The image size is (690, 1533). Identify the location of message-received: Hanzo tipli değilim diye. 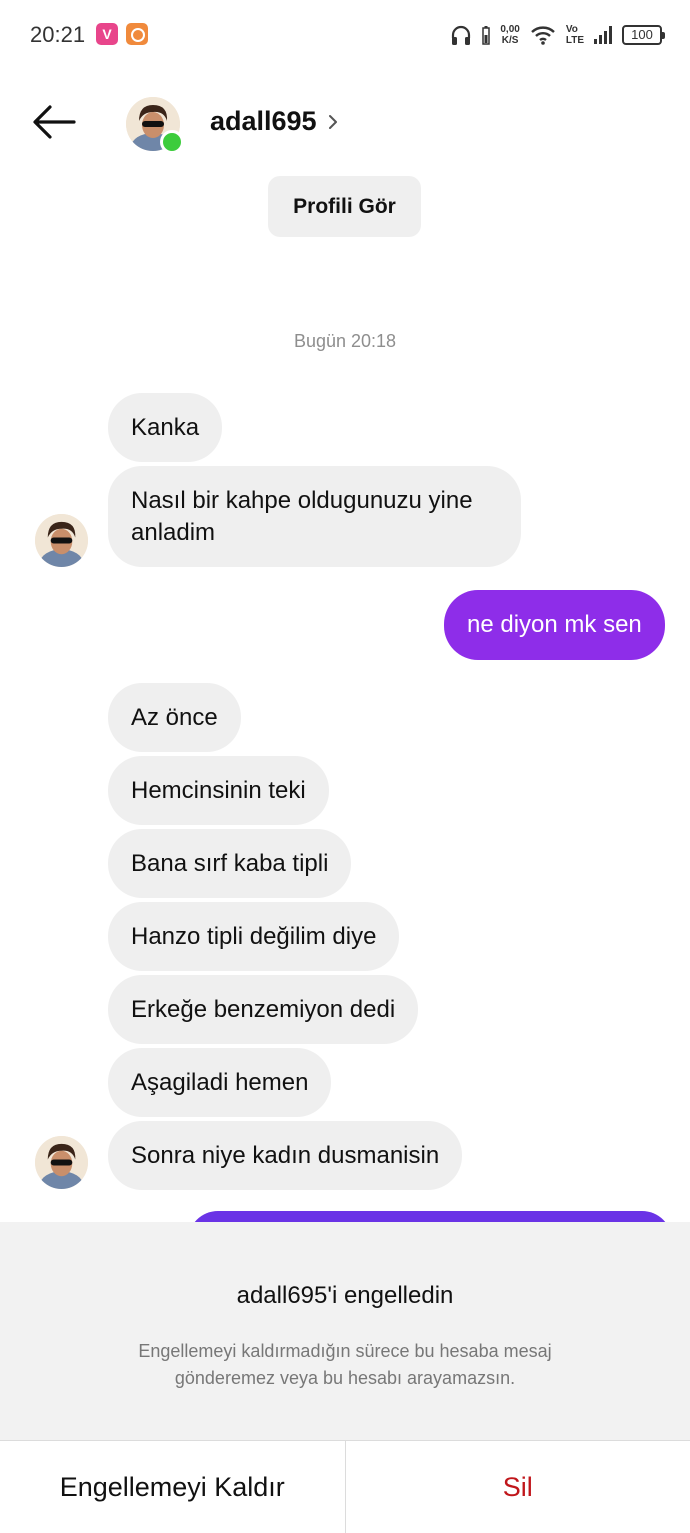
(254, 936).